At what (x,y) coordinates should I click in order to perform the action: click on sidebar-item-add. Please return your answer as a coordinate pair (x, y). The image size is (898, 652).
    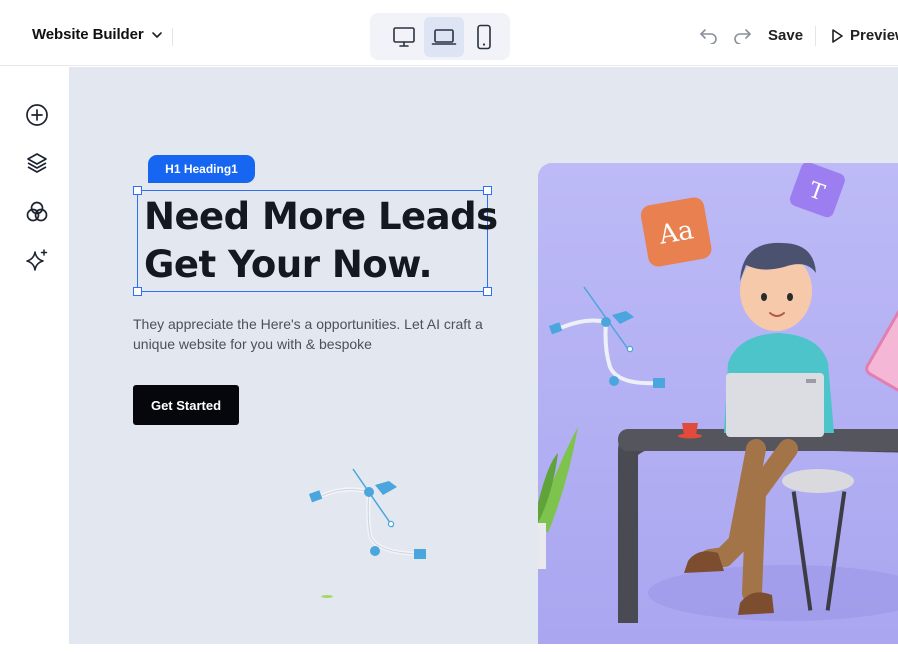
    Looking at the image, I should click on (37, 115).